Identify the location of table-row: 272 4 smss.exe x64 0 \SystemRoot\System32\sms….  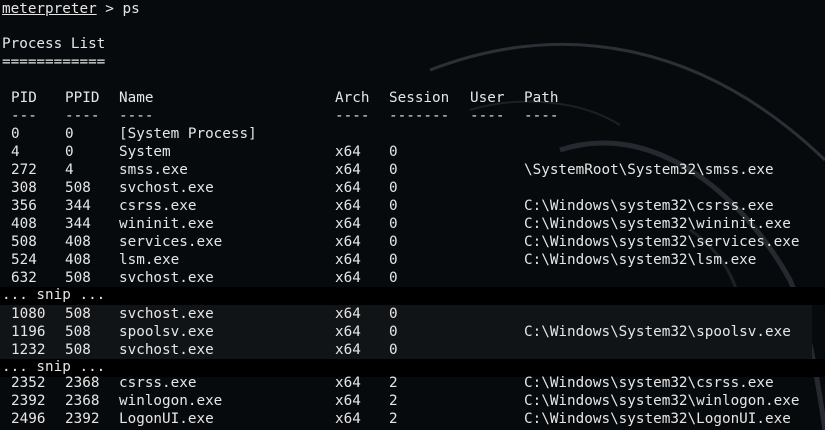
(412, 170).